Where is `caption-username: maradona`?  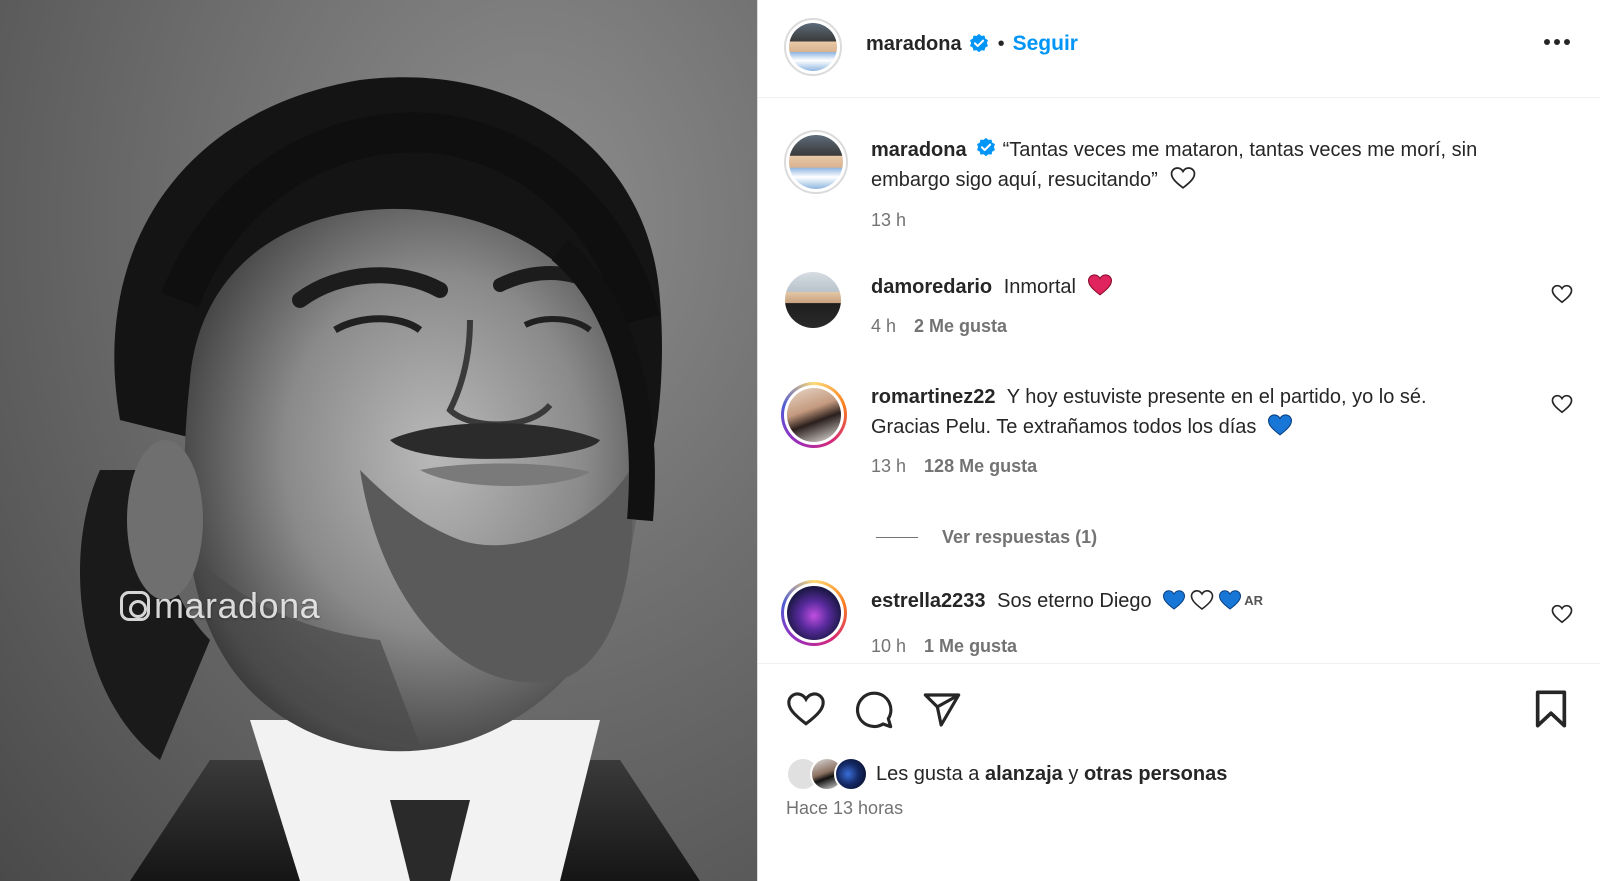 caption-username: maradona is located at coordinates (919, 150).